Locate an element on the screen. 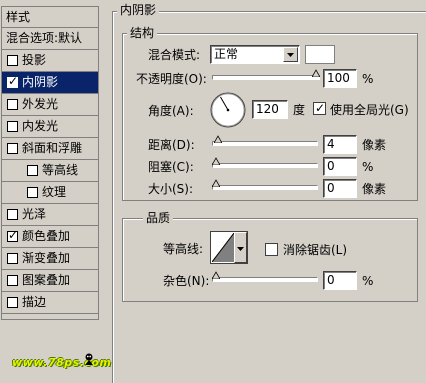 The width and height of the screenshot is (426, 383). opacity-input: 100 is located at coordinates (340, 78).